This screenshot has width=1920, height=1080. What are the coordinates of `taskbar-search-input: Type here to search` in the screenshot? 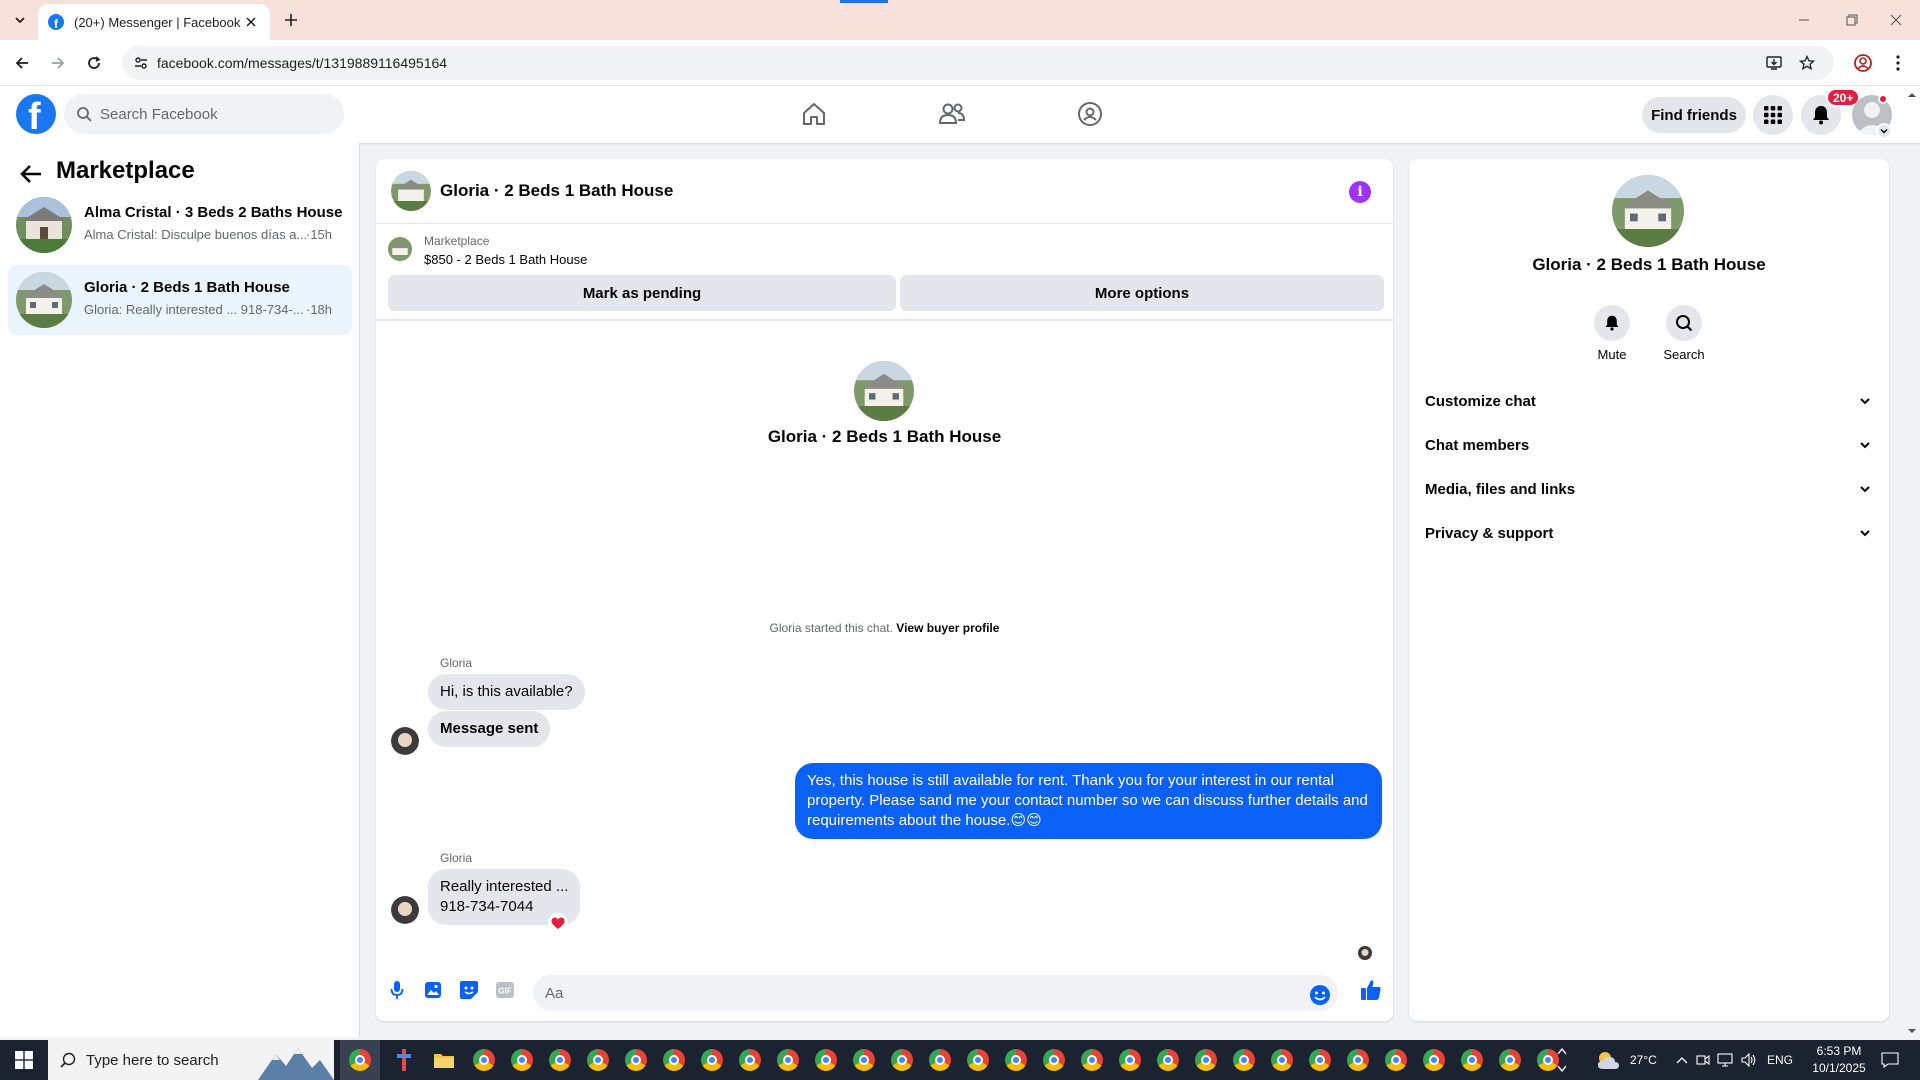 It's located at (191, 1060).